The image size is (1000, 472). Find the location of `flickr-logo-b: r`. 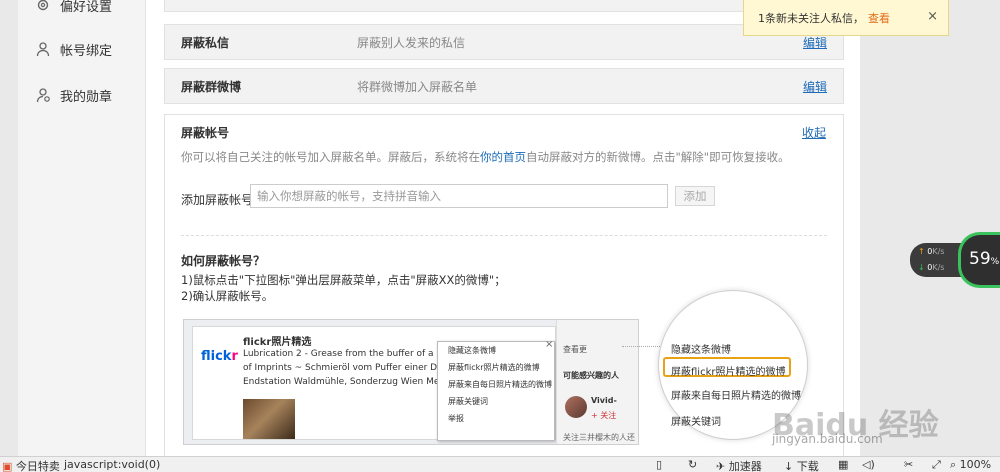

flickr-logo-b: r is located at coordinates (234, 356).